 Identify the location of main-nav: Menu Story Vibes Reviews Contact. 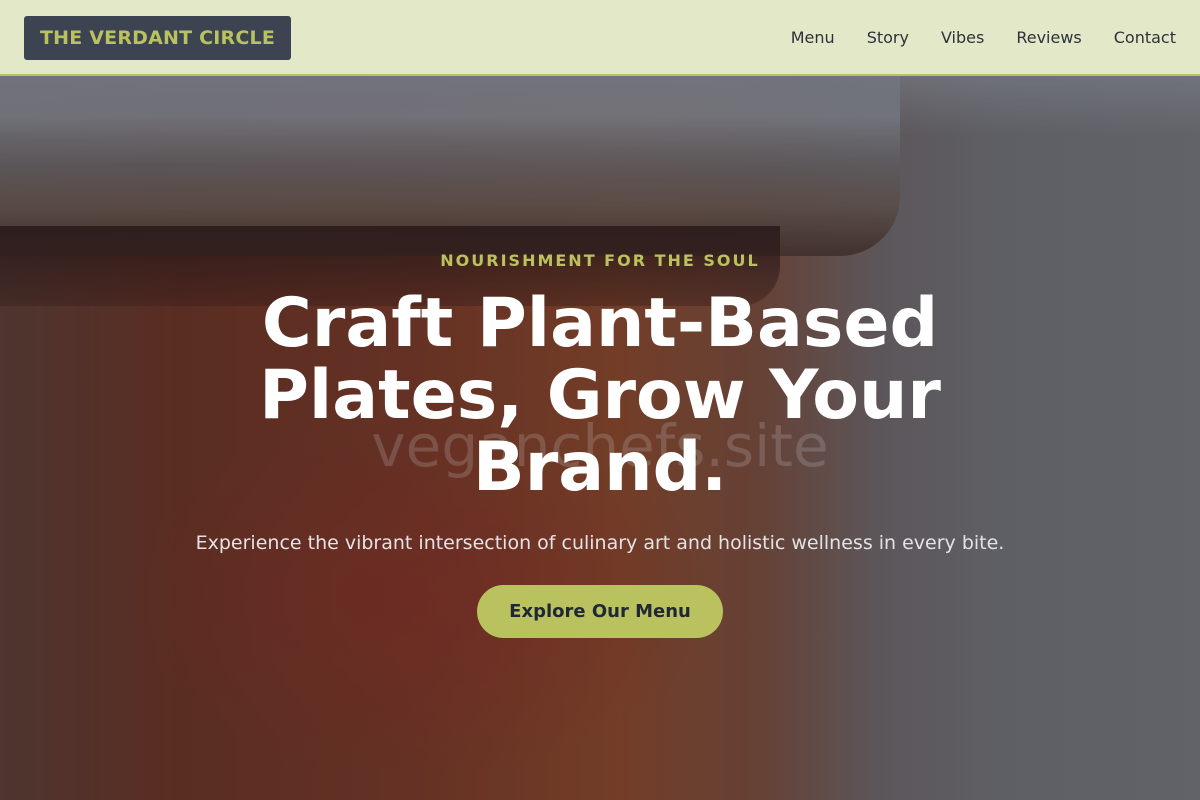
(967, 37).